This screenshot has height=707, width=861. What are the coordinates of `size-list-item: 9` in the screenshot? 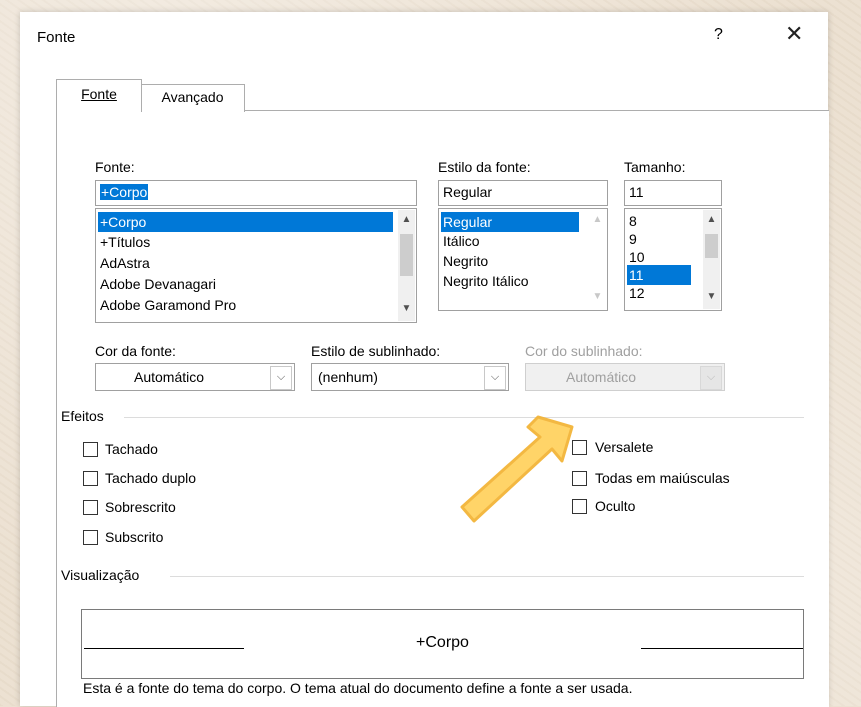 It's located at (632, 239).